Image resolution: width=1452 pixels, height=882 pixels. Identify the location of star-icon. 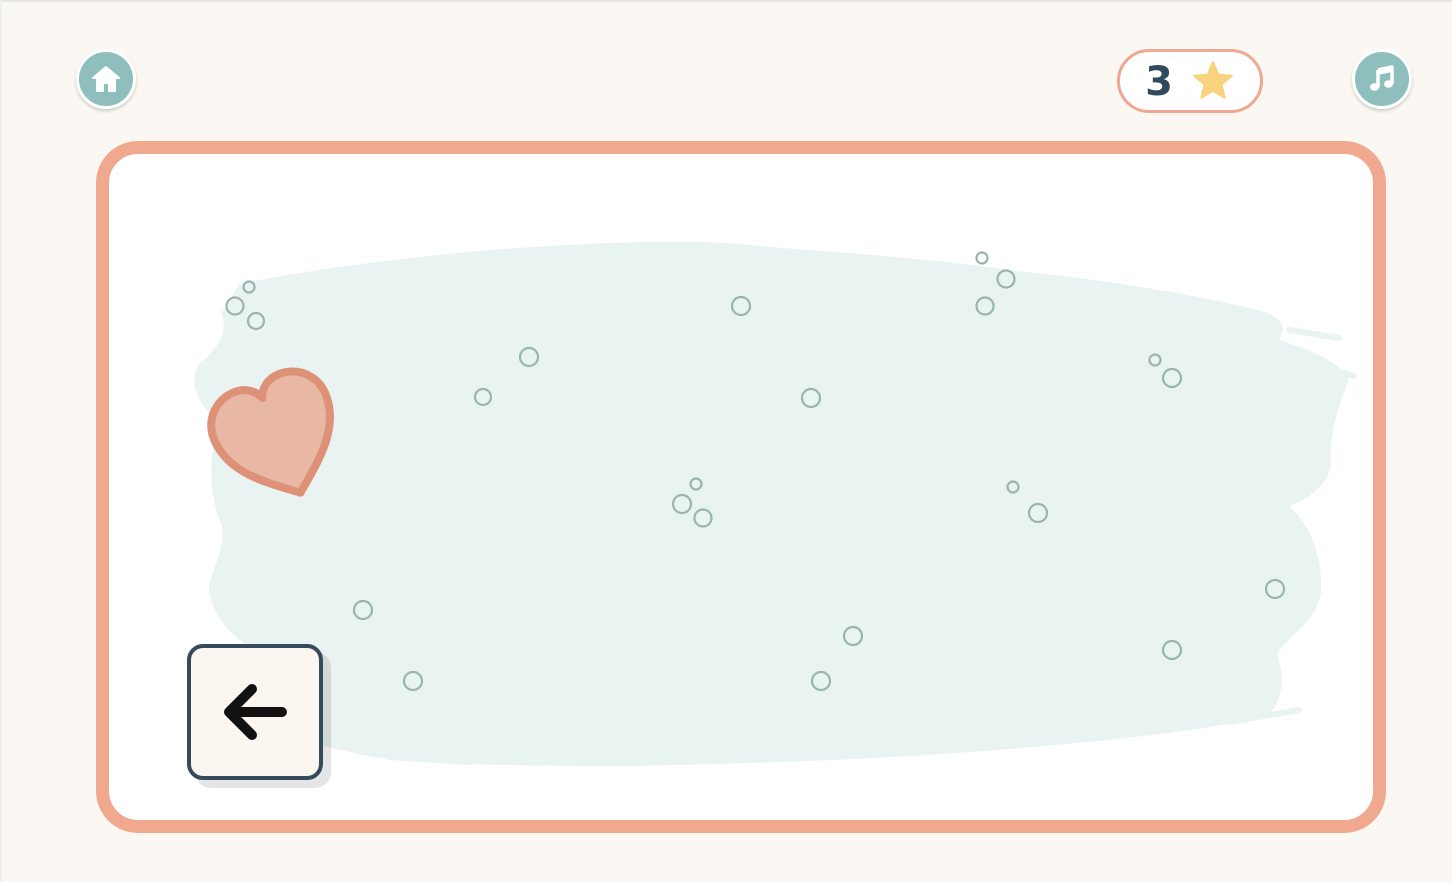
(1213, 80).